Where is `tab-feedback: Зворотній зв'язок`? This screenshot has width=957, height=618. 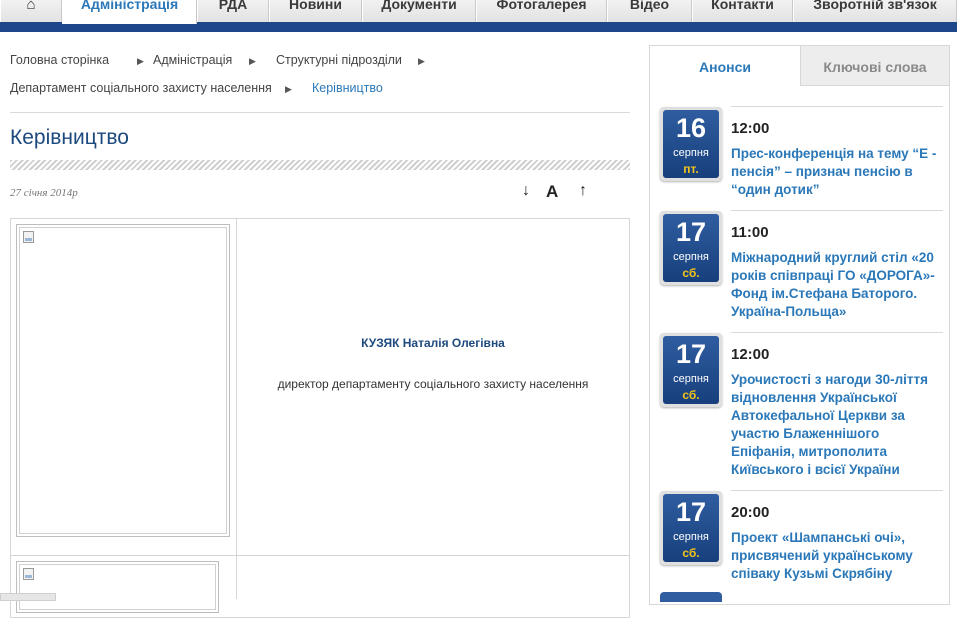 tab-feedback: Зворотній зв'язок is located at coordinates (875, 11).